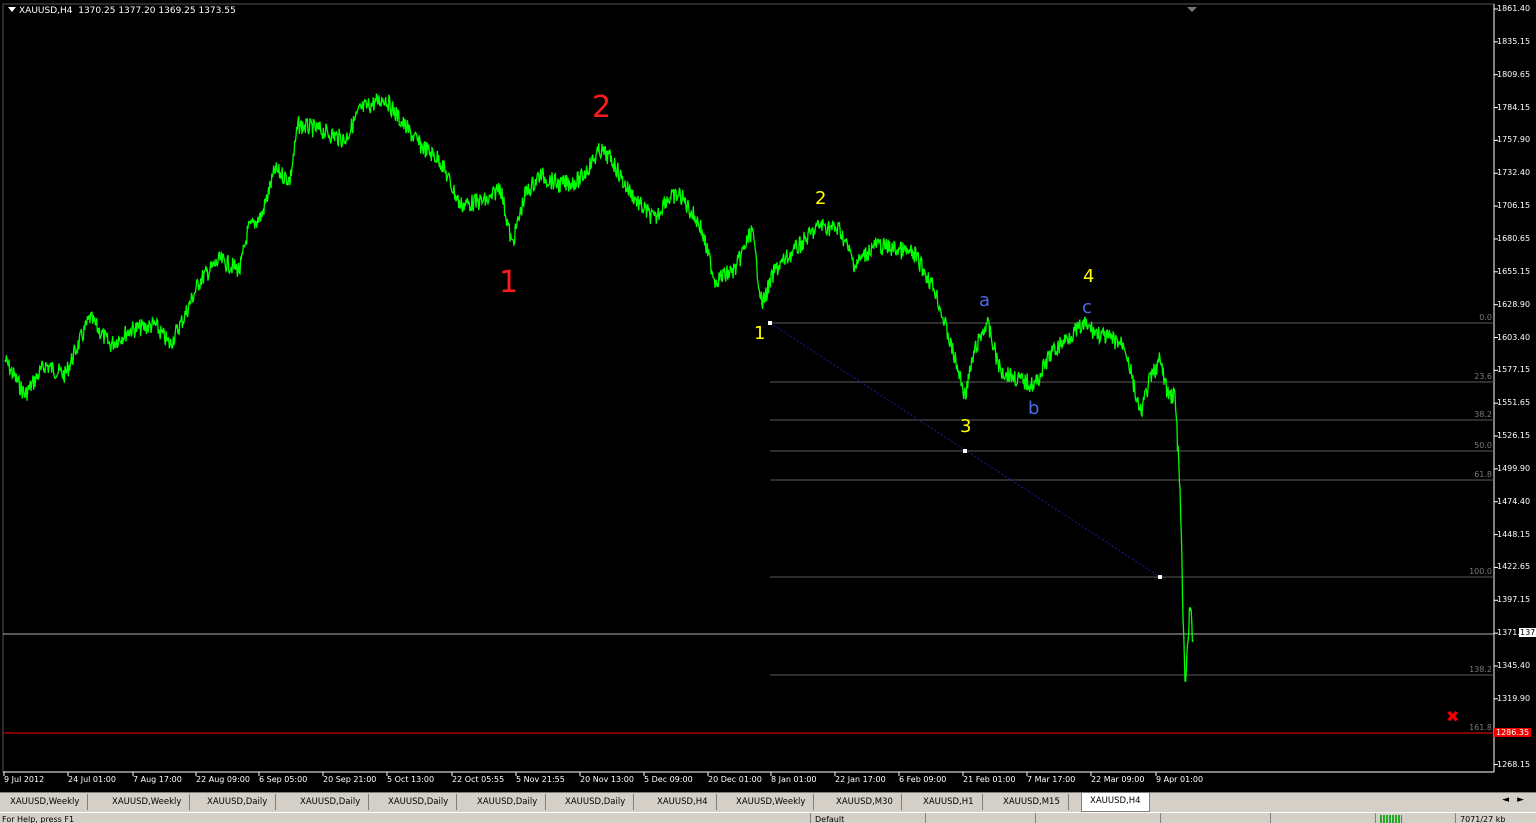  Describe the element at coordinates (1514, 436) in the screenshot. I see `y-tick-label: 1526.15` at that location.